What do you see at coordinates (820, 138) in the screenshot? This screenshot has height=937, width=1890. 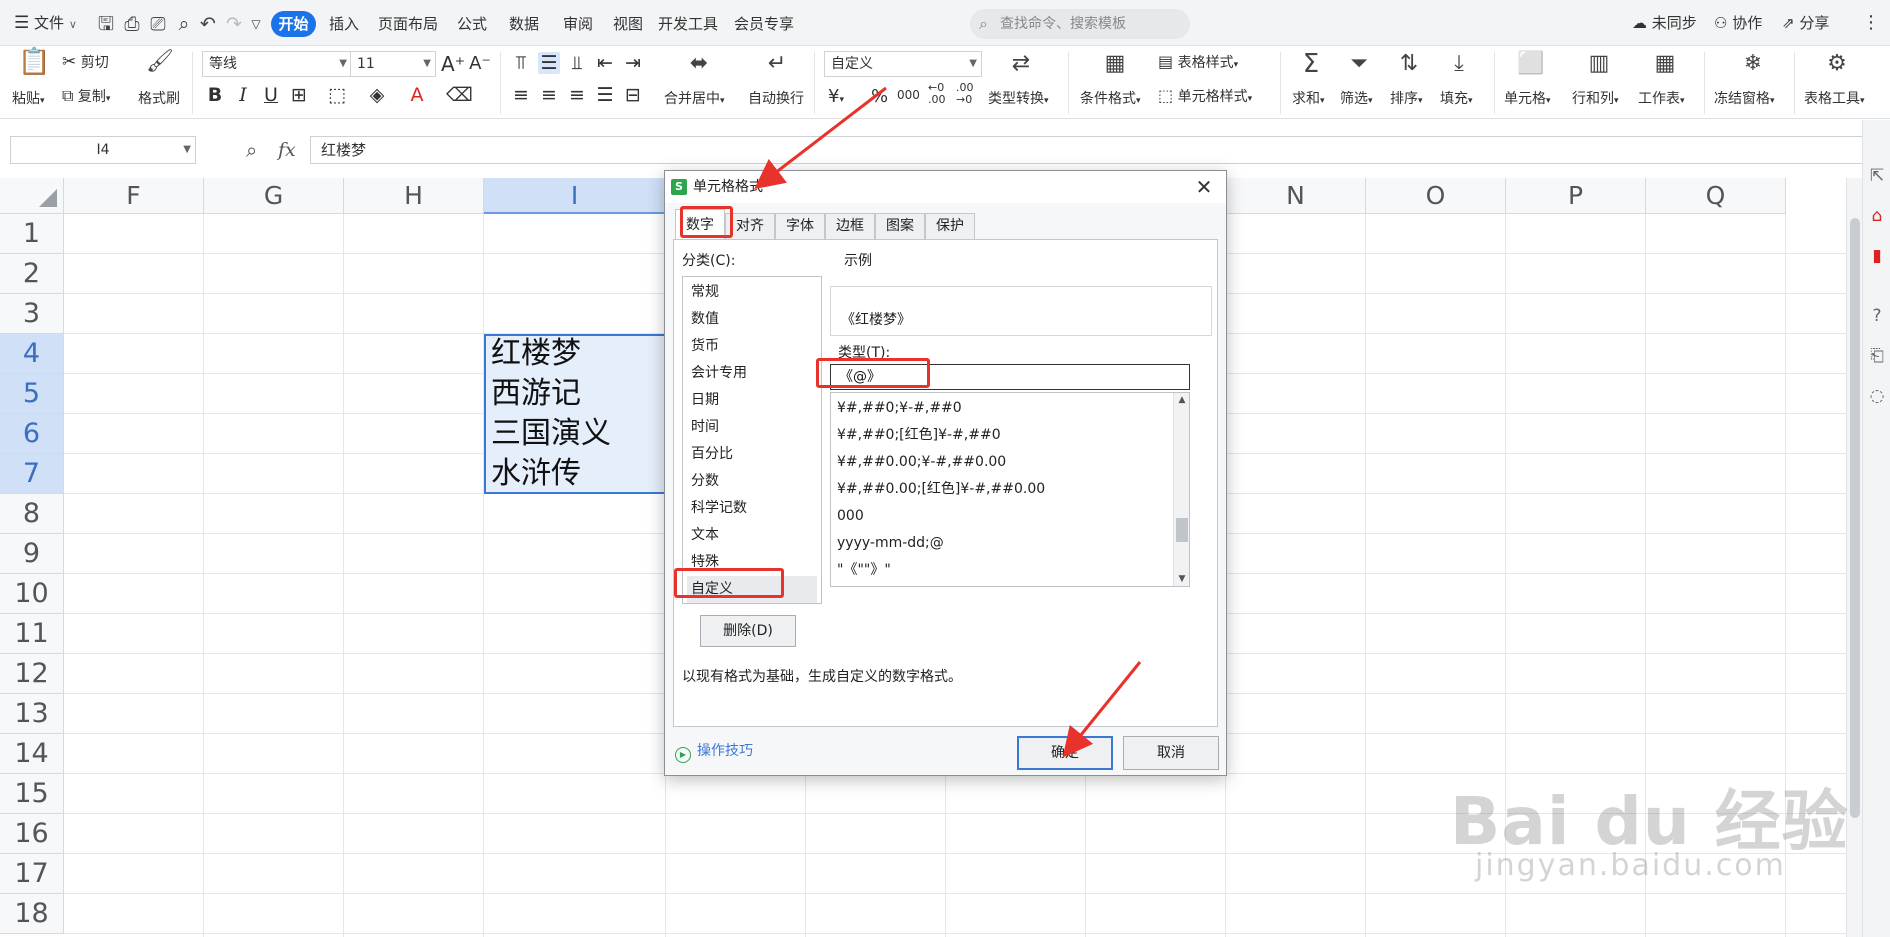 I see `annotation-arrow-to-dialog` at bounding box center [820, 138].